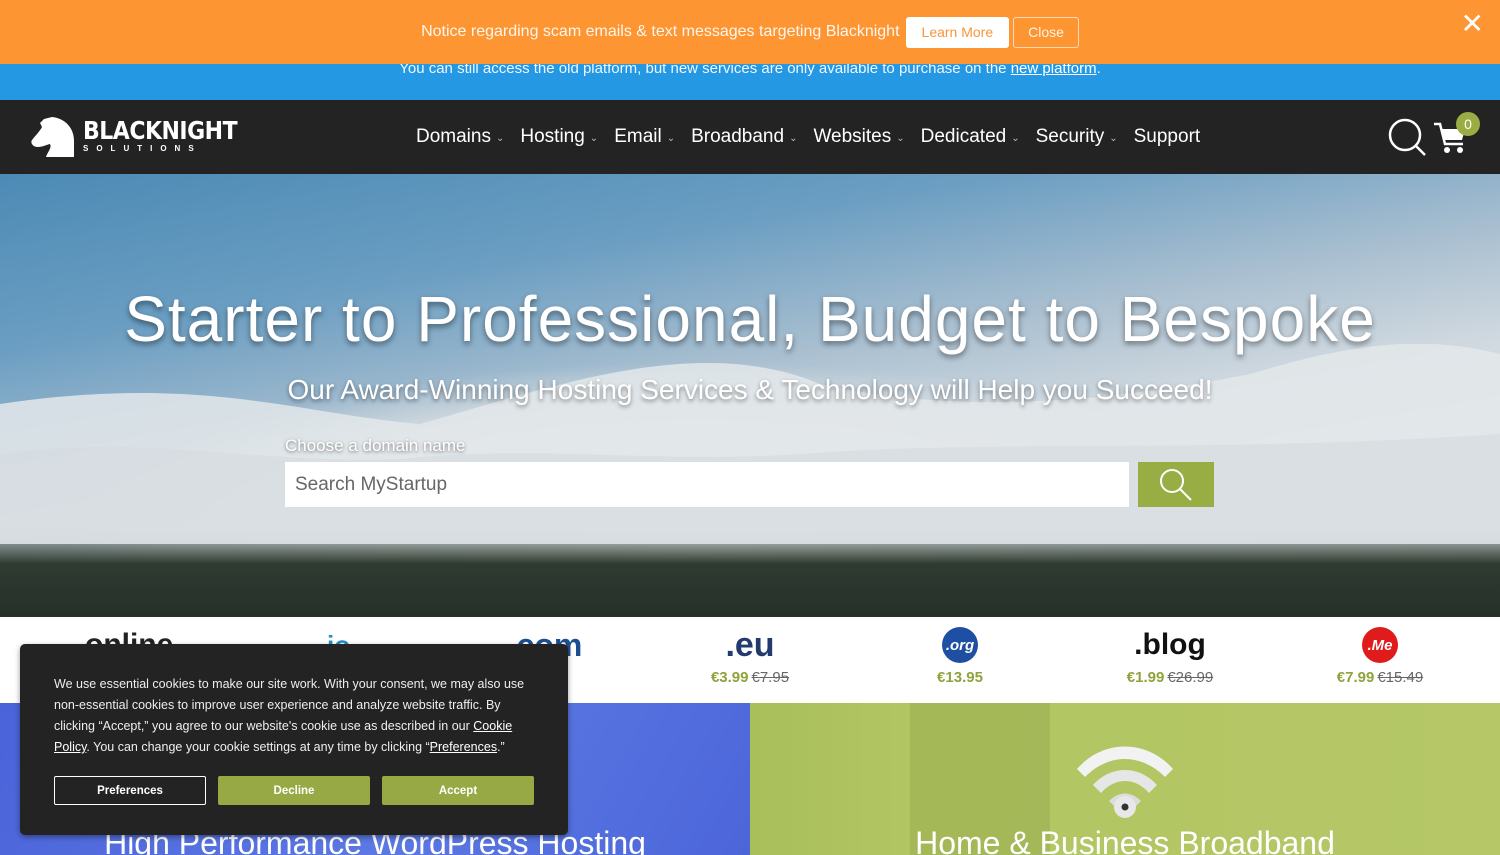 The width and height of the screenshot is (1500, 855). What do you see at coordinates (453, 136) in the screenshot?
I see `nav-item-label: Domains` at bounding box center [453, 136].